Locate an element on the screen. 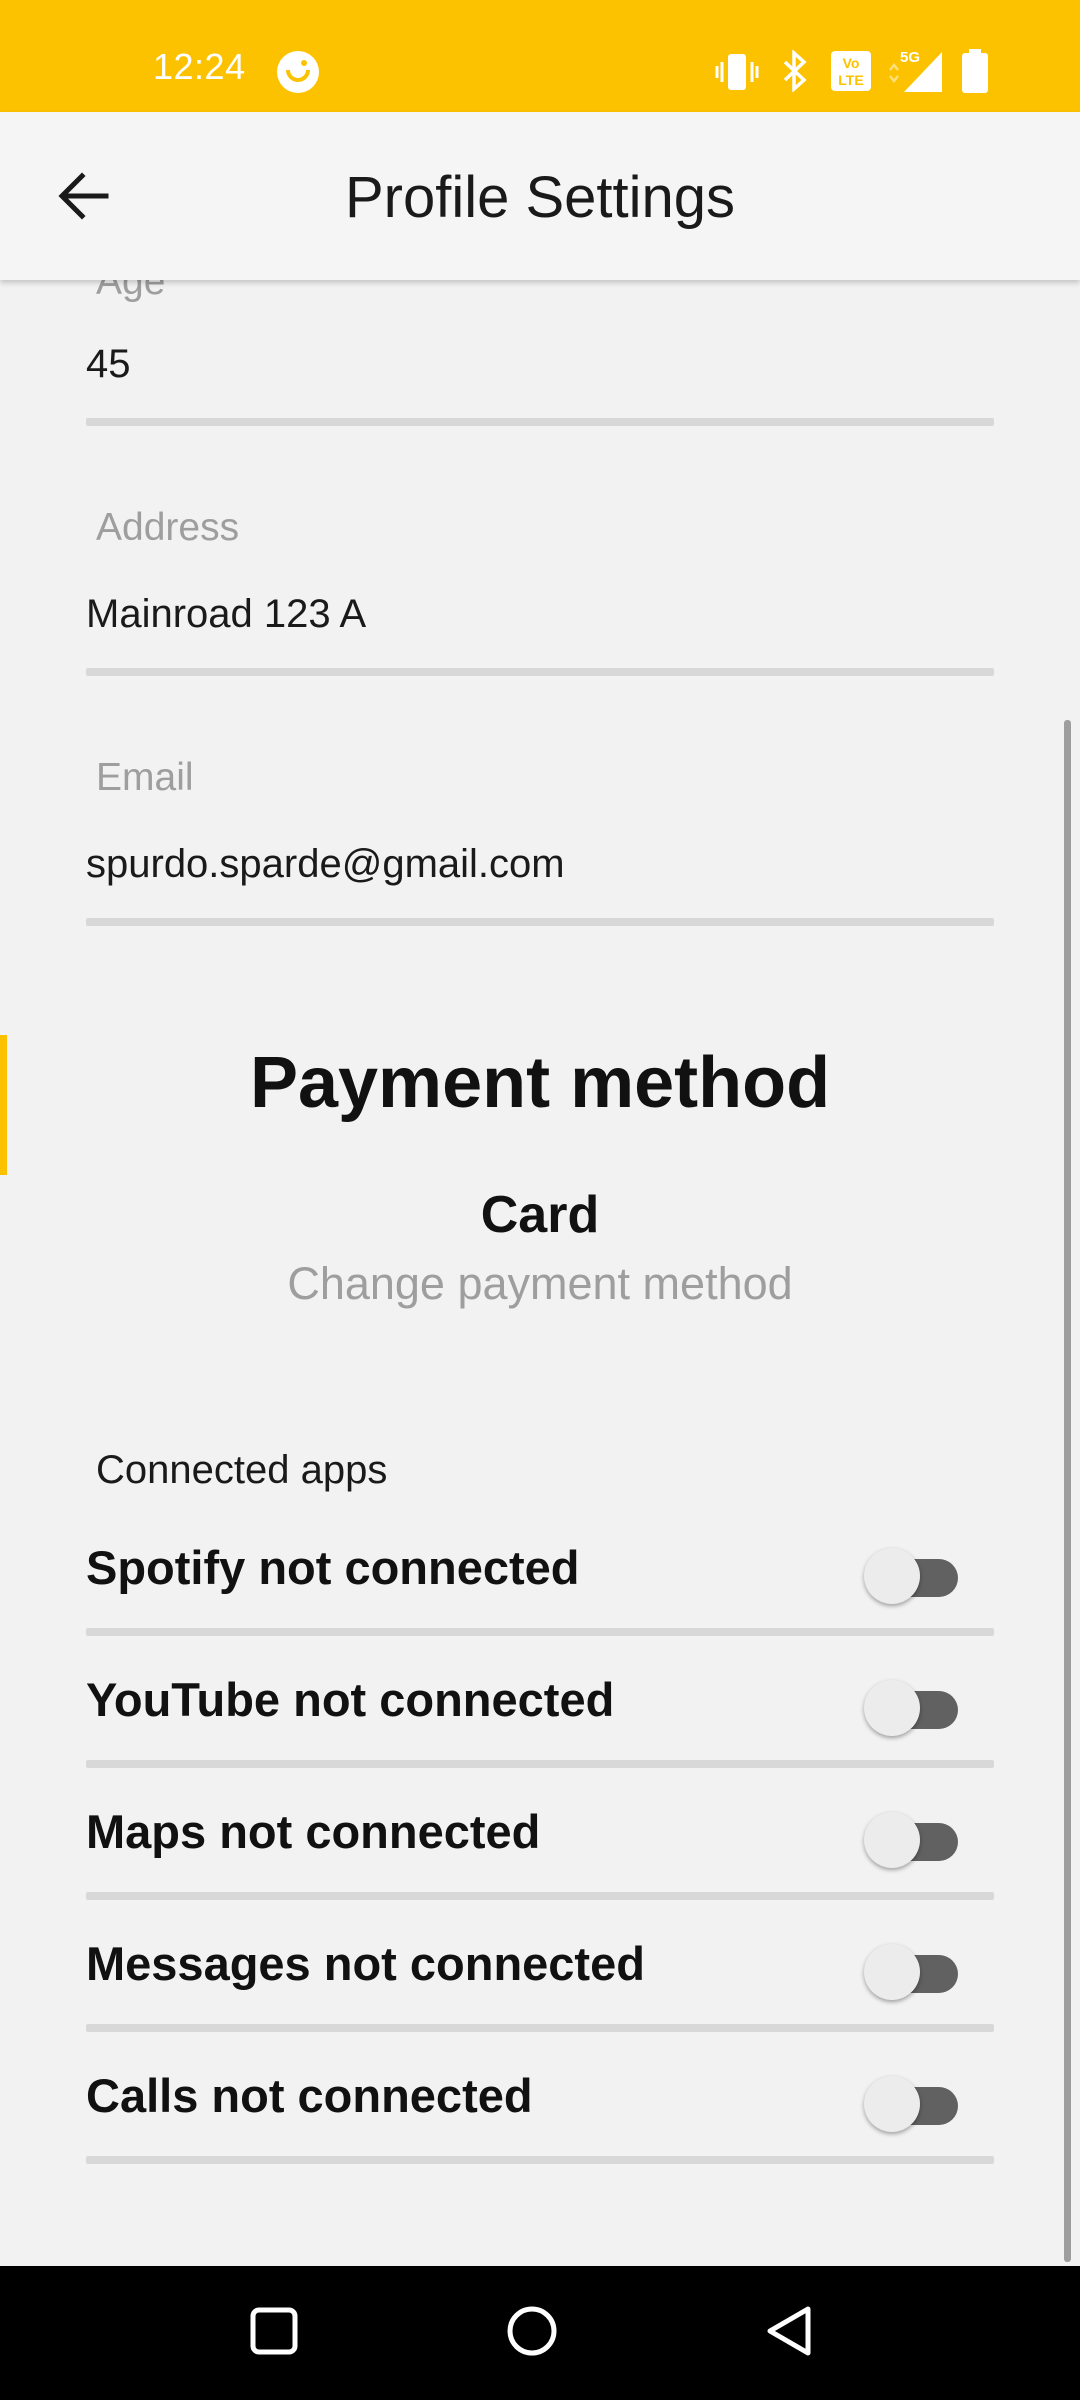 The width and height of the screenshot is (1080, 2400). svg-text: Vo is located at coordinates (851, 63).